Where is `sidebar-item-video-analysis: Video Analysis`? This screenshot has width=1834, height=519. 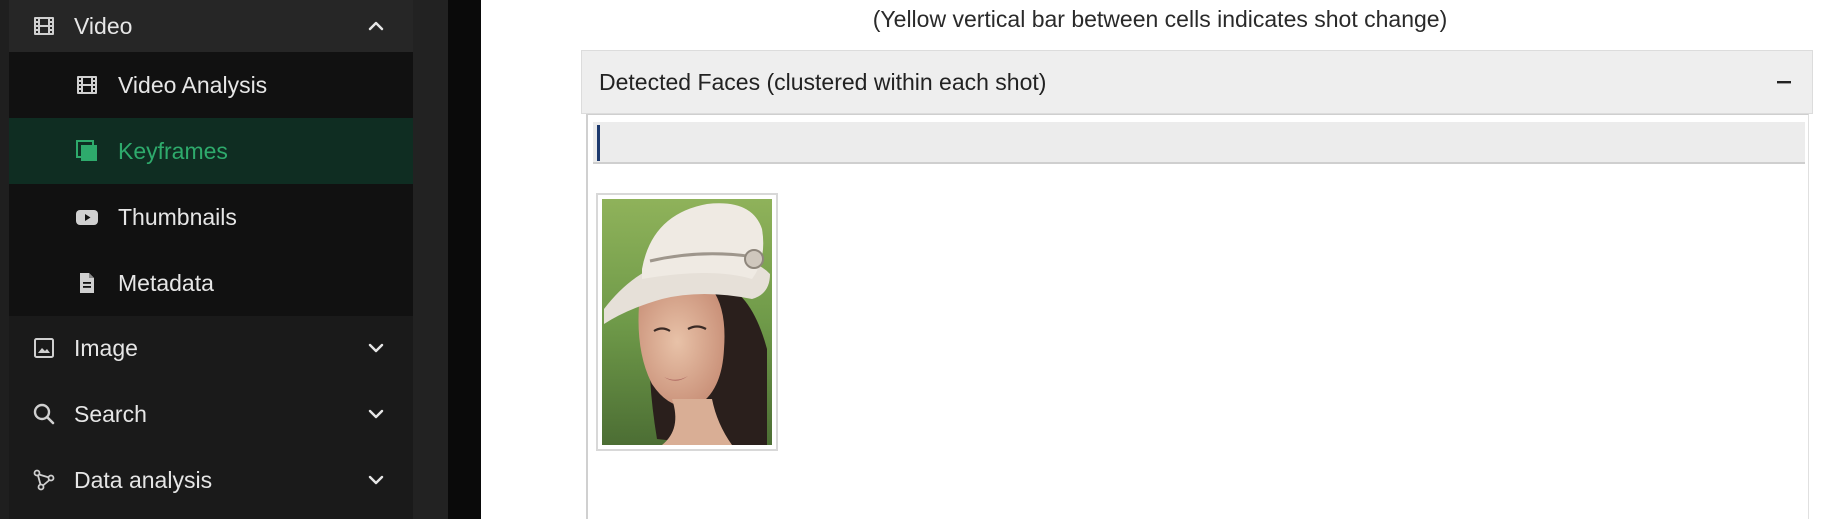 sidebar-item-video-analysis: Video Analysis is located at coordinates (211, 85).